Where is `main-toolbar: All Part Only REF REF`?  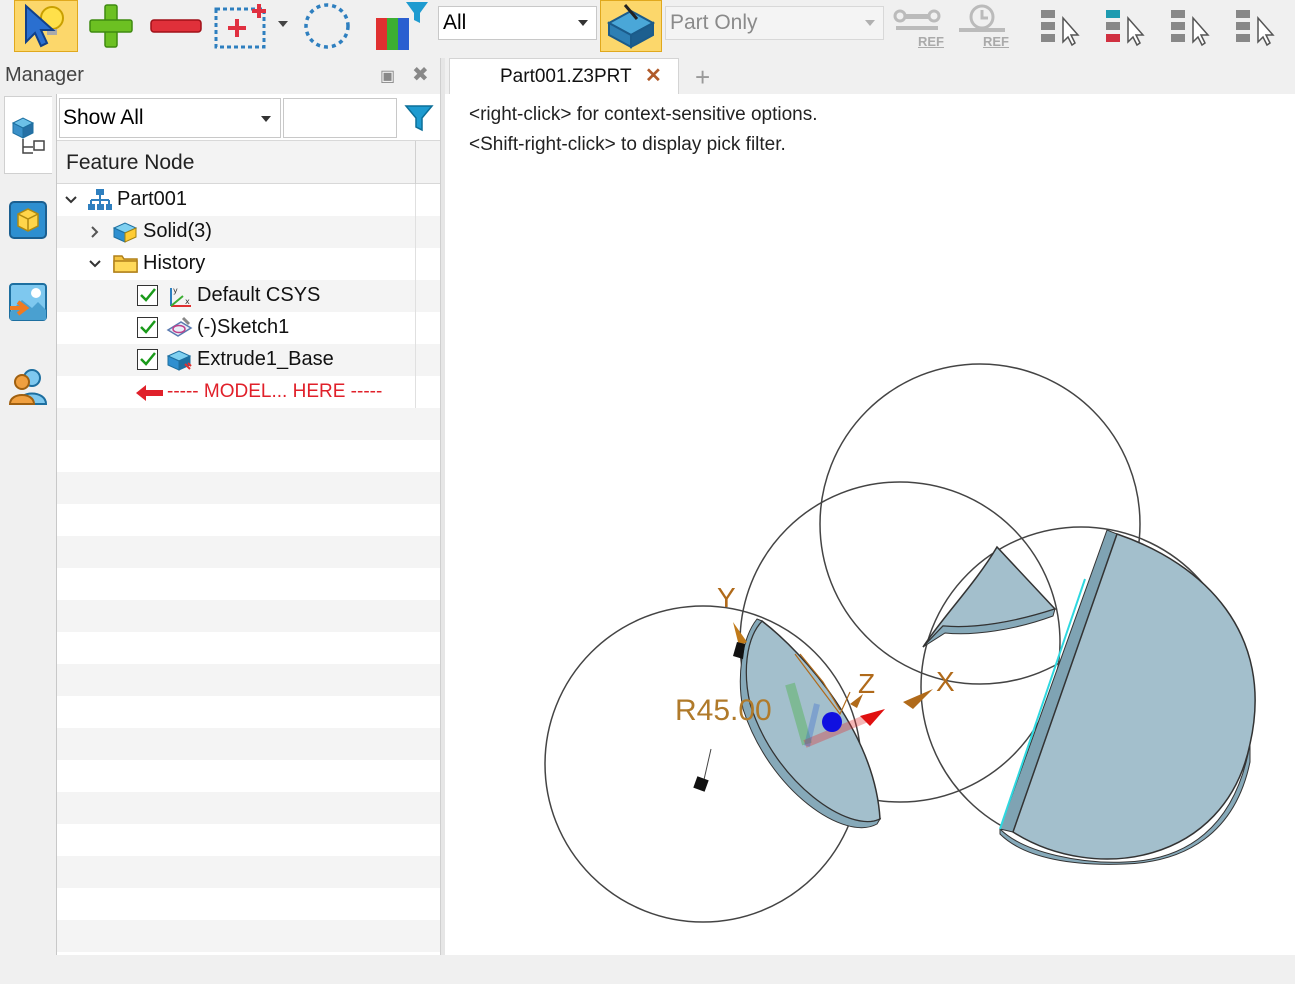
main-toolbar: All Part Only REF REF is located at coordinates (647, 29).